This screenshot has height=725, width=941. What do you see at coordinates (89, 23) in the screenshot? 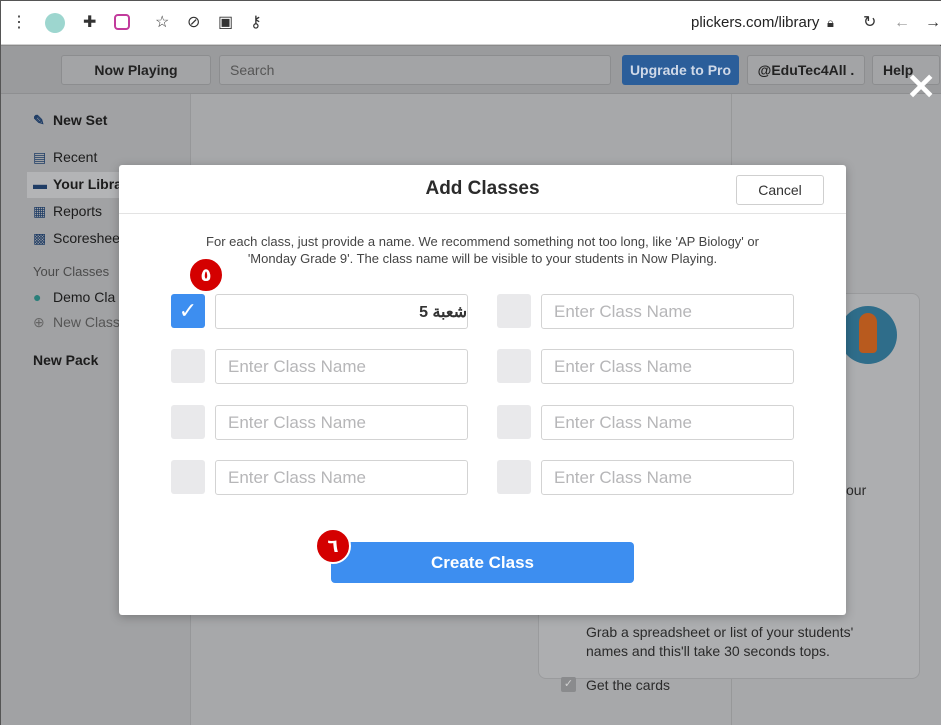
I see `puzzle-icon: ✚` at bounding box center [89, 23].